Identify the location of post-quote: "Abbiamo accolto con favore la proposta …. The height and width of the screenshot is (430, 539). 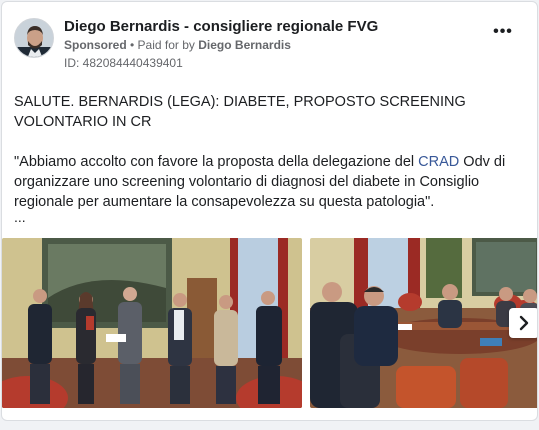
(271, 182).